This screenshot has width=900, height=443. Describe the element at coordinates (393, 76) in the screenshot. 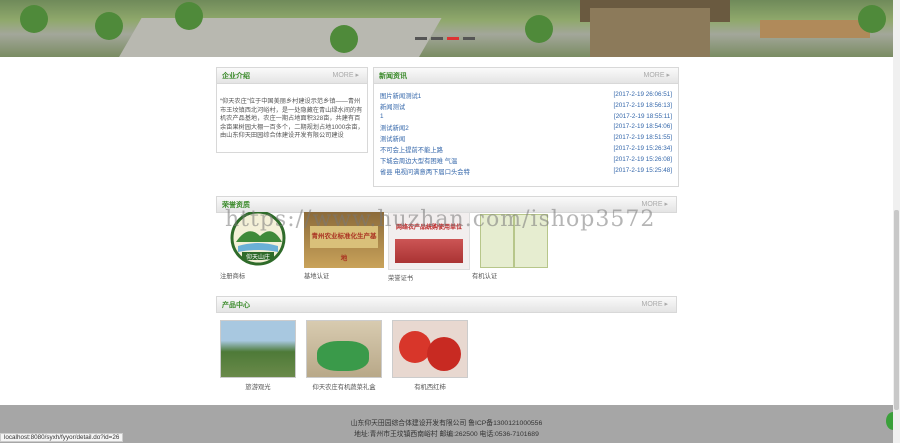

I see `panel-title: 新闻资讯` at that location.